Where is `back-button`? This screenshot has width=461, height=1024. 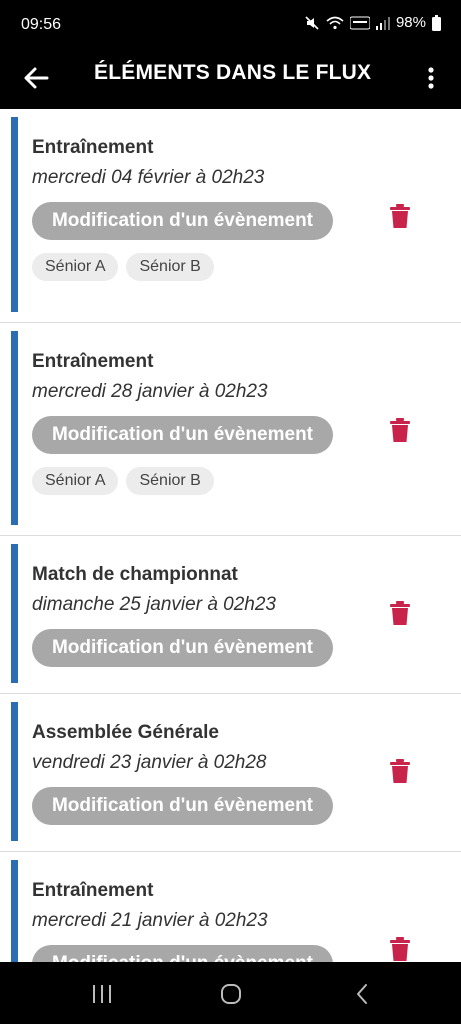 back-button is located at coordinates (36, 78).